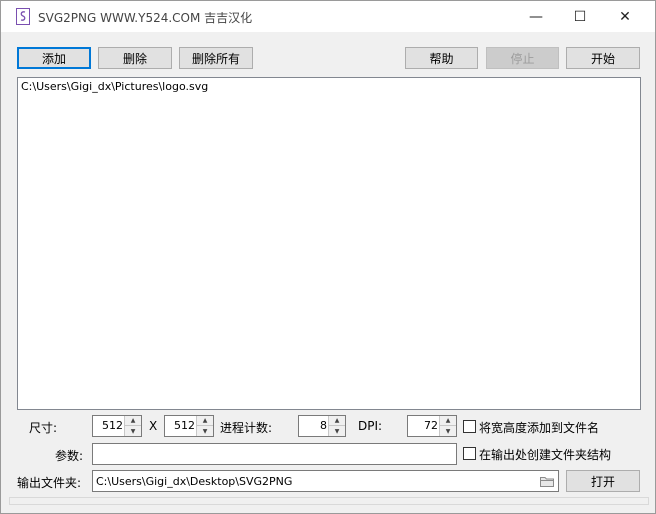  I want to click on height-stepper: 512 ▲ ▼, so click(189, 426).